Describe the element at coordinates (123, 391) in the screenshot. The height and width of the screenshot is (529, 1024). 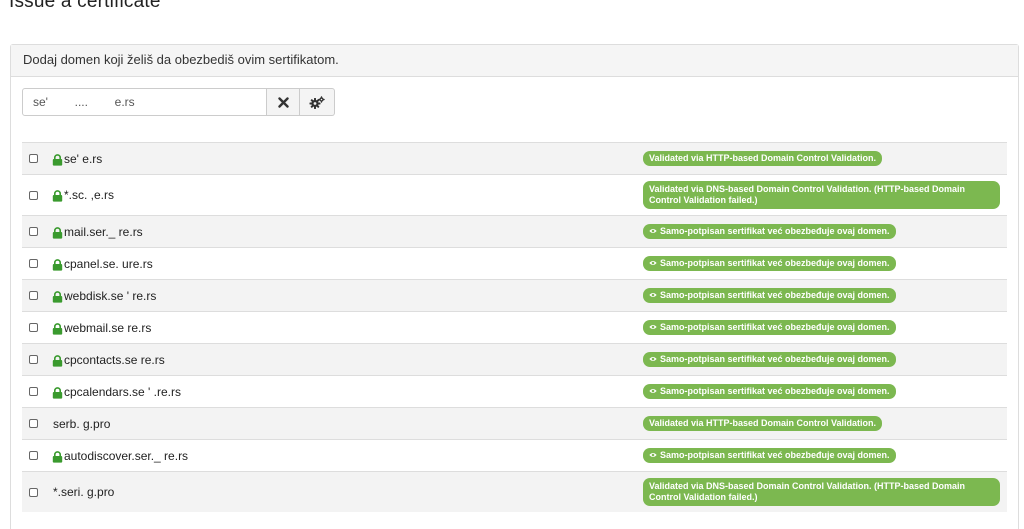
I see `domain-name: cpcalendars.se ' .re.rs` at that location.